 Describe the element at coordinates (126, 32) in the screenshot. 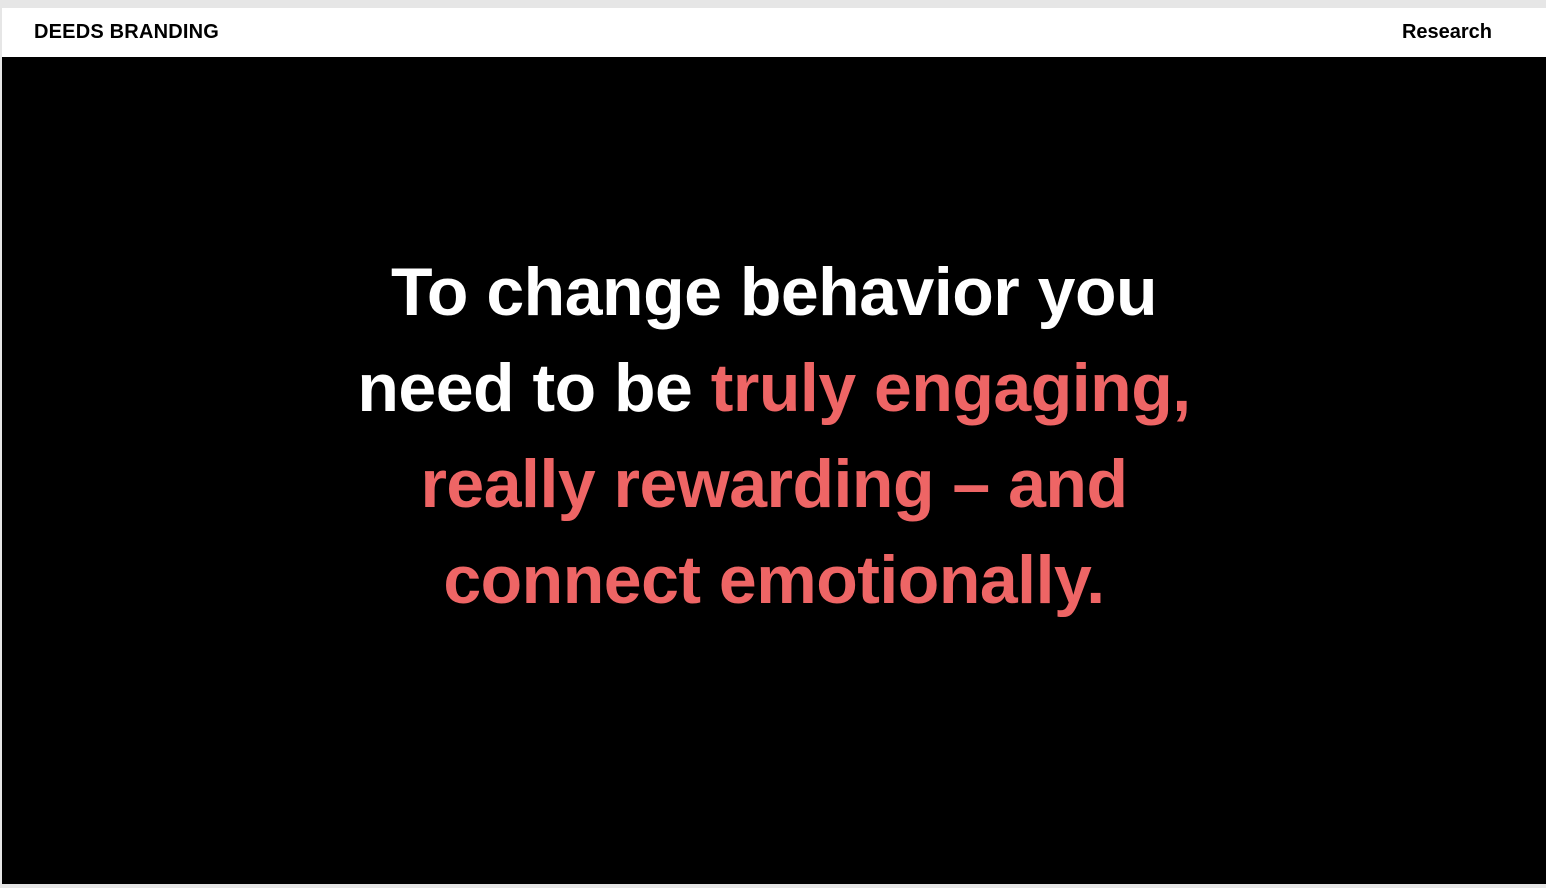

I see `brand-logo-link: DEEDS BRANDING` at that location.